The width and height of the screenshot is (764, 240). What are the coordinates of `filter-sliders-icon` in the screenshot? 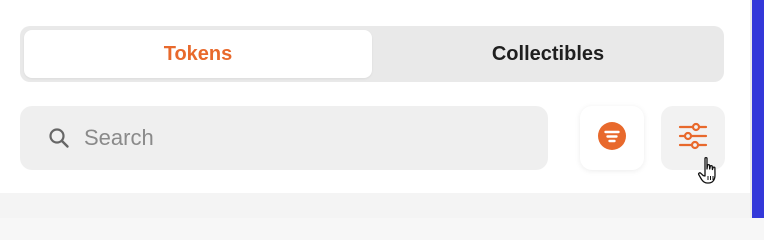 It's located at (693, 138).